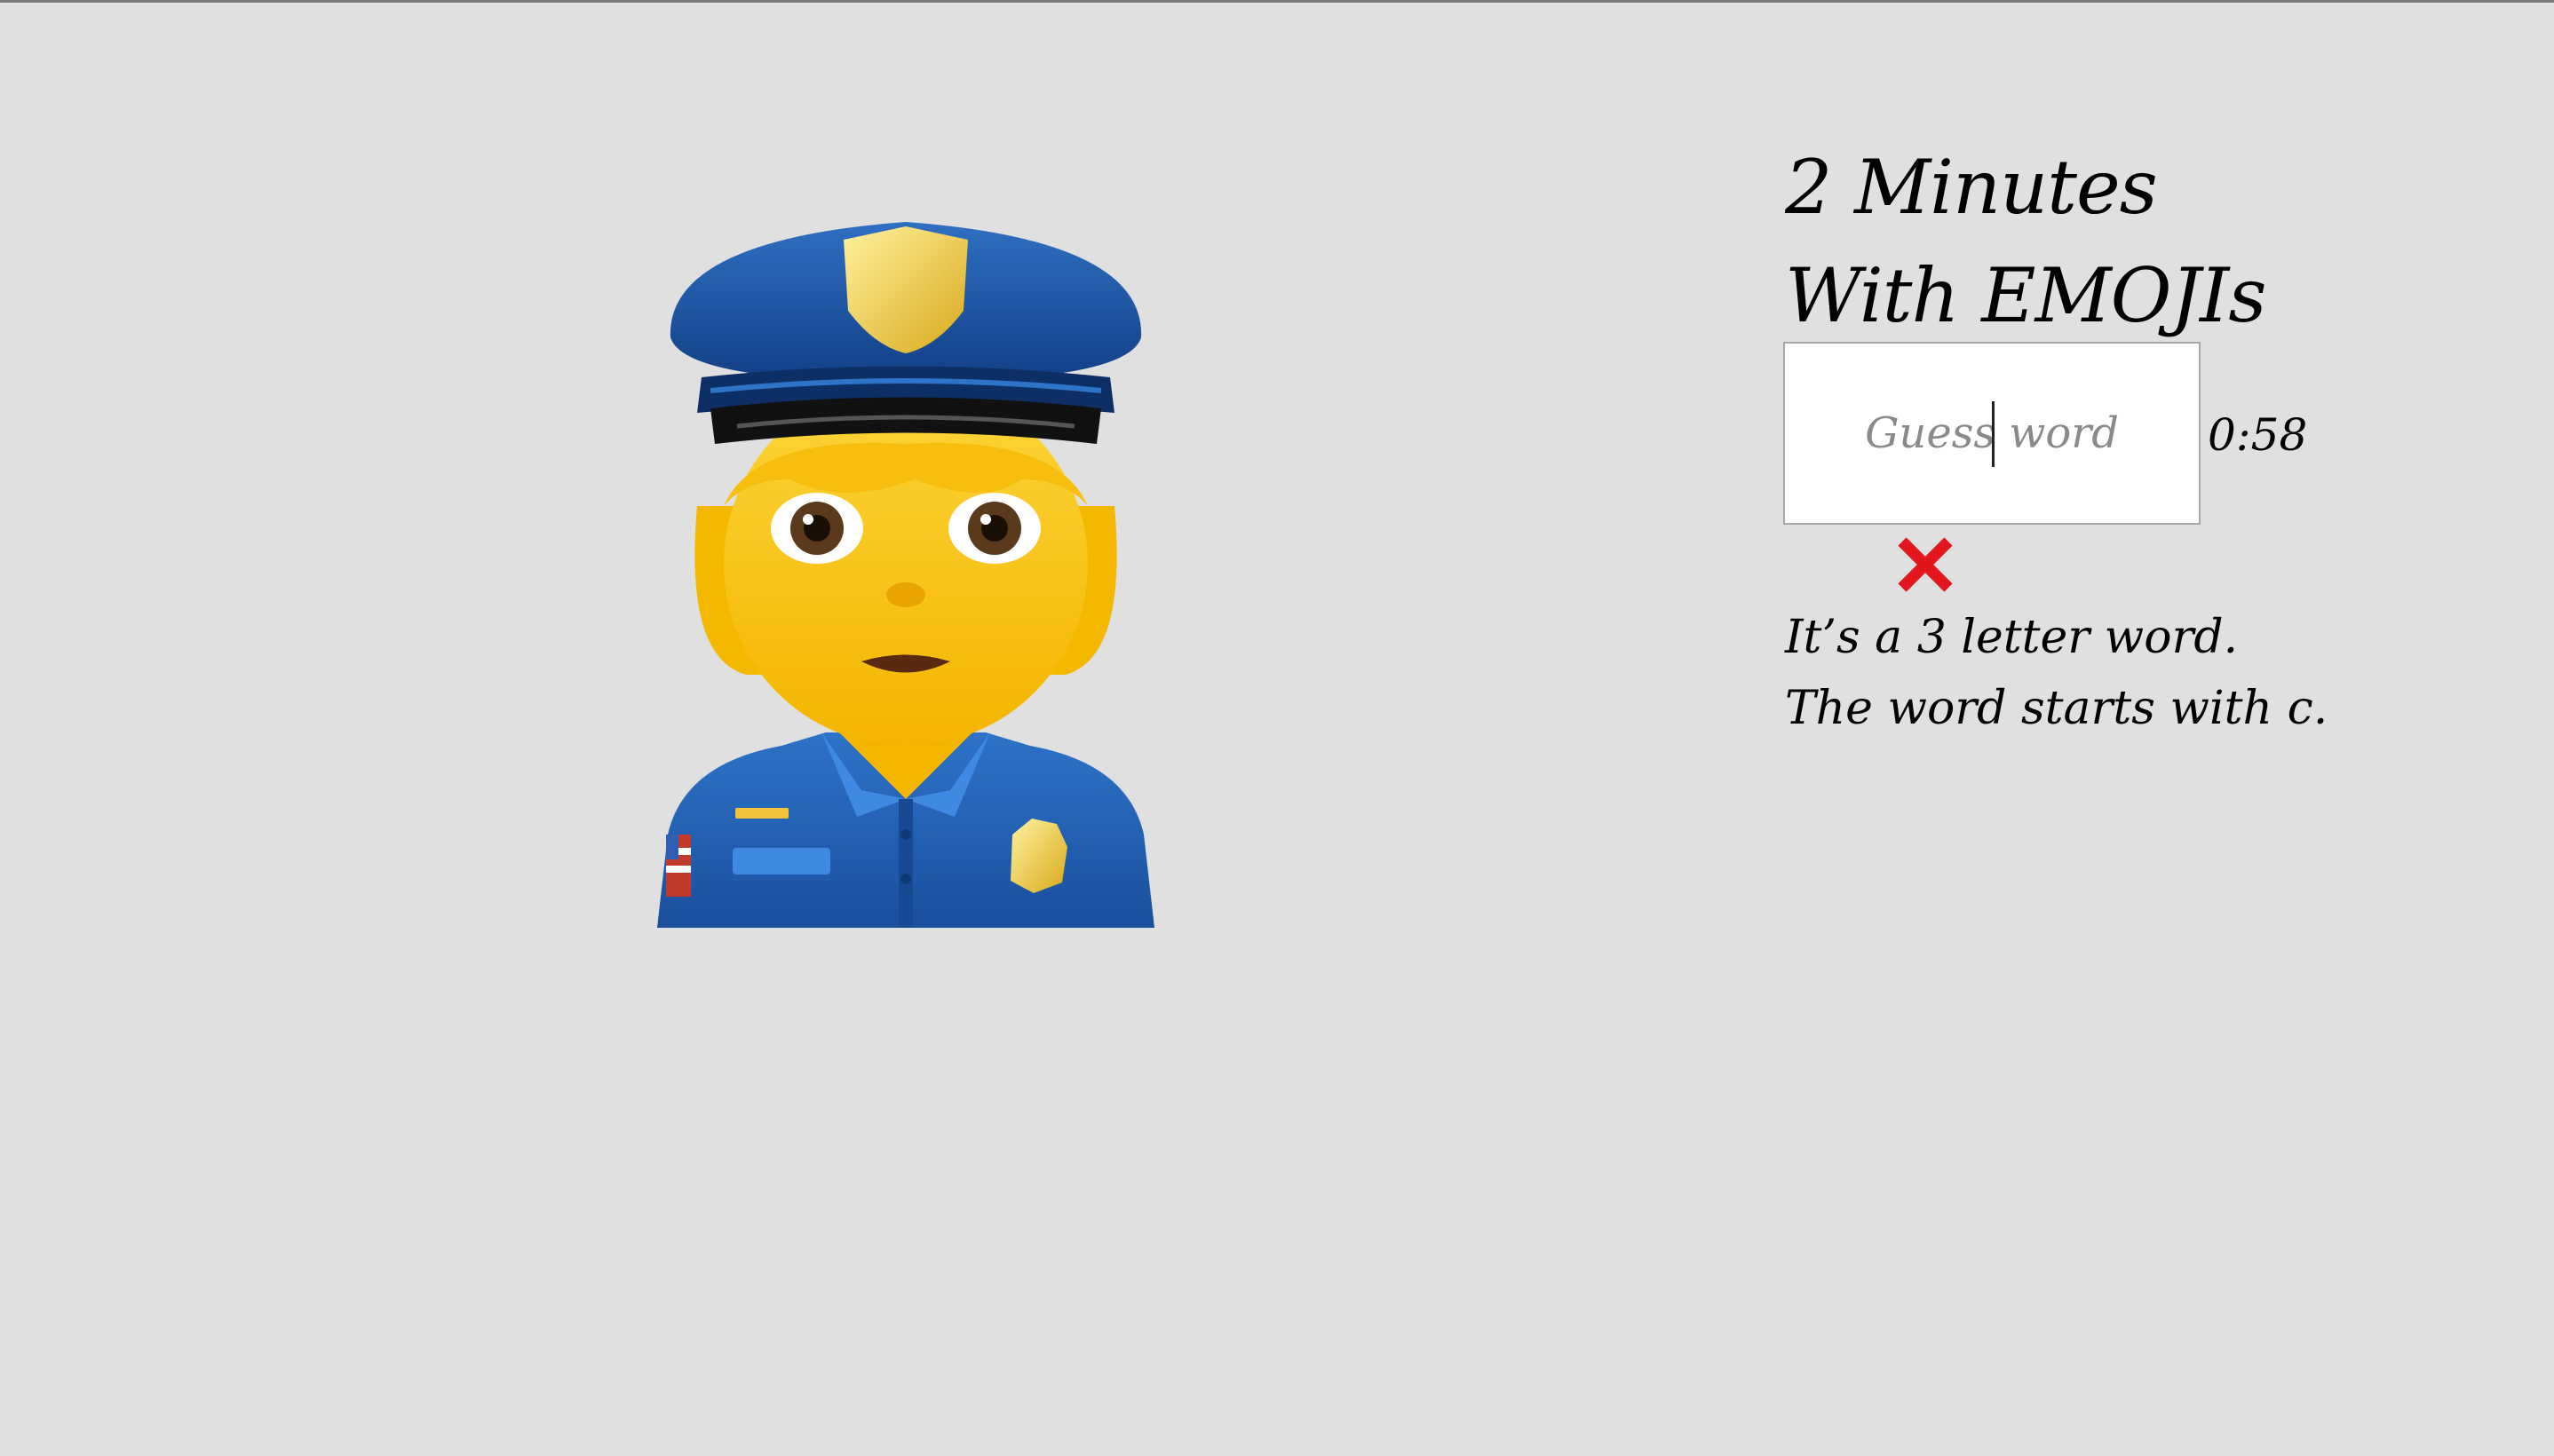  I want to click on police-officer-emoji-icon, so click(906, 570).